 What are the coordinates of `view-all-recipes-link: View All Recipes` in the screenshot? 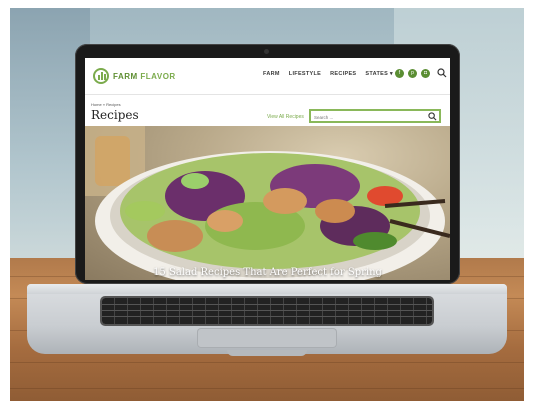 It's located at (285, 117).